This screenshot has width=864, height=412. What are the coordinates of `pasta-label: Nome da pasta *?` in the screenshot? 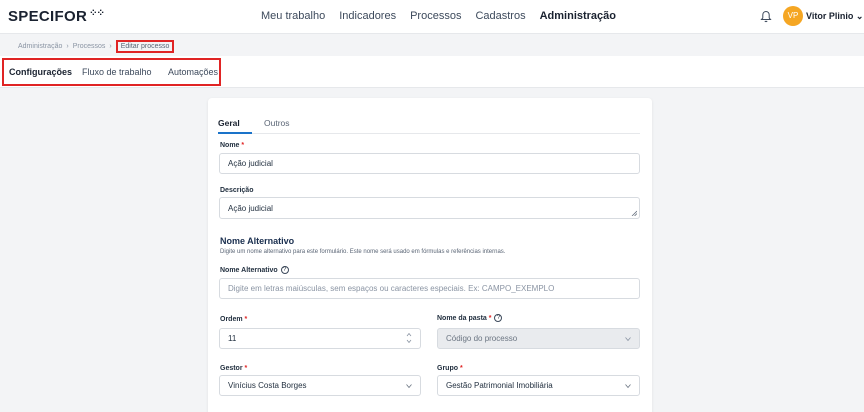 It's located at (470, 318).